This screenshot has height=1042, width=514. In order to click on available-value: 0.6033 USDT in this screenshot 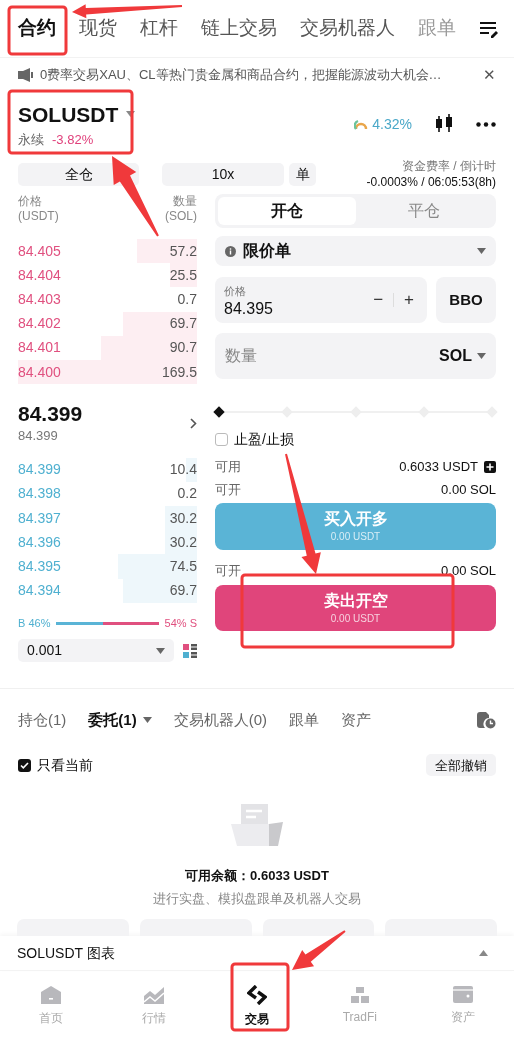, I will do `click(438, 467)`.